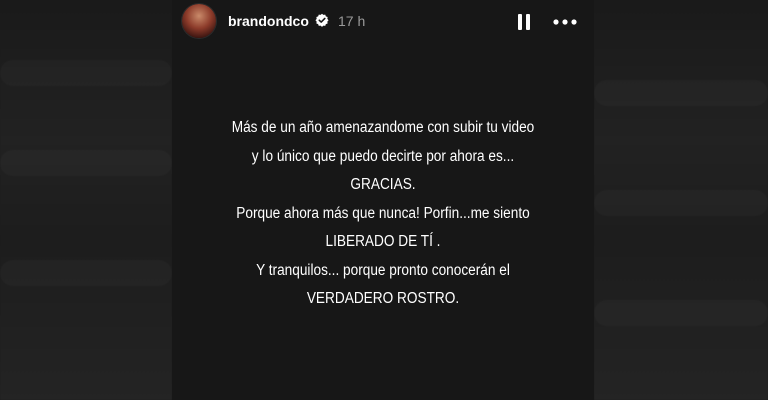 The image size is (768, 400). Describe the element at coordinates (268, 21) in the screenshot. I see `username: brandondco` at that location.